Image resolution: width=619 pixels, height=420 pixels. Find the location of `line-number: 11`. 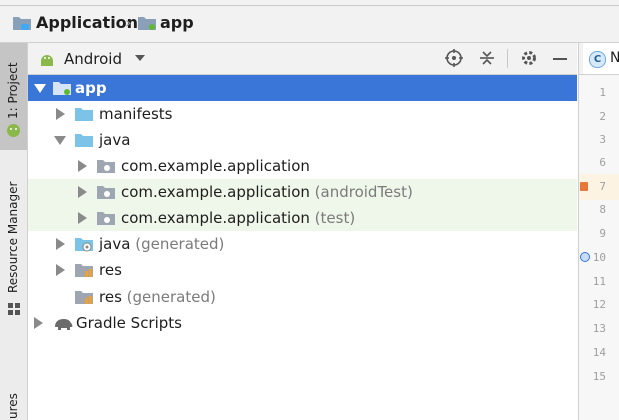

line-number: 11 is located at coordinates (599, 281).